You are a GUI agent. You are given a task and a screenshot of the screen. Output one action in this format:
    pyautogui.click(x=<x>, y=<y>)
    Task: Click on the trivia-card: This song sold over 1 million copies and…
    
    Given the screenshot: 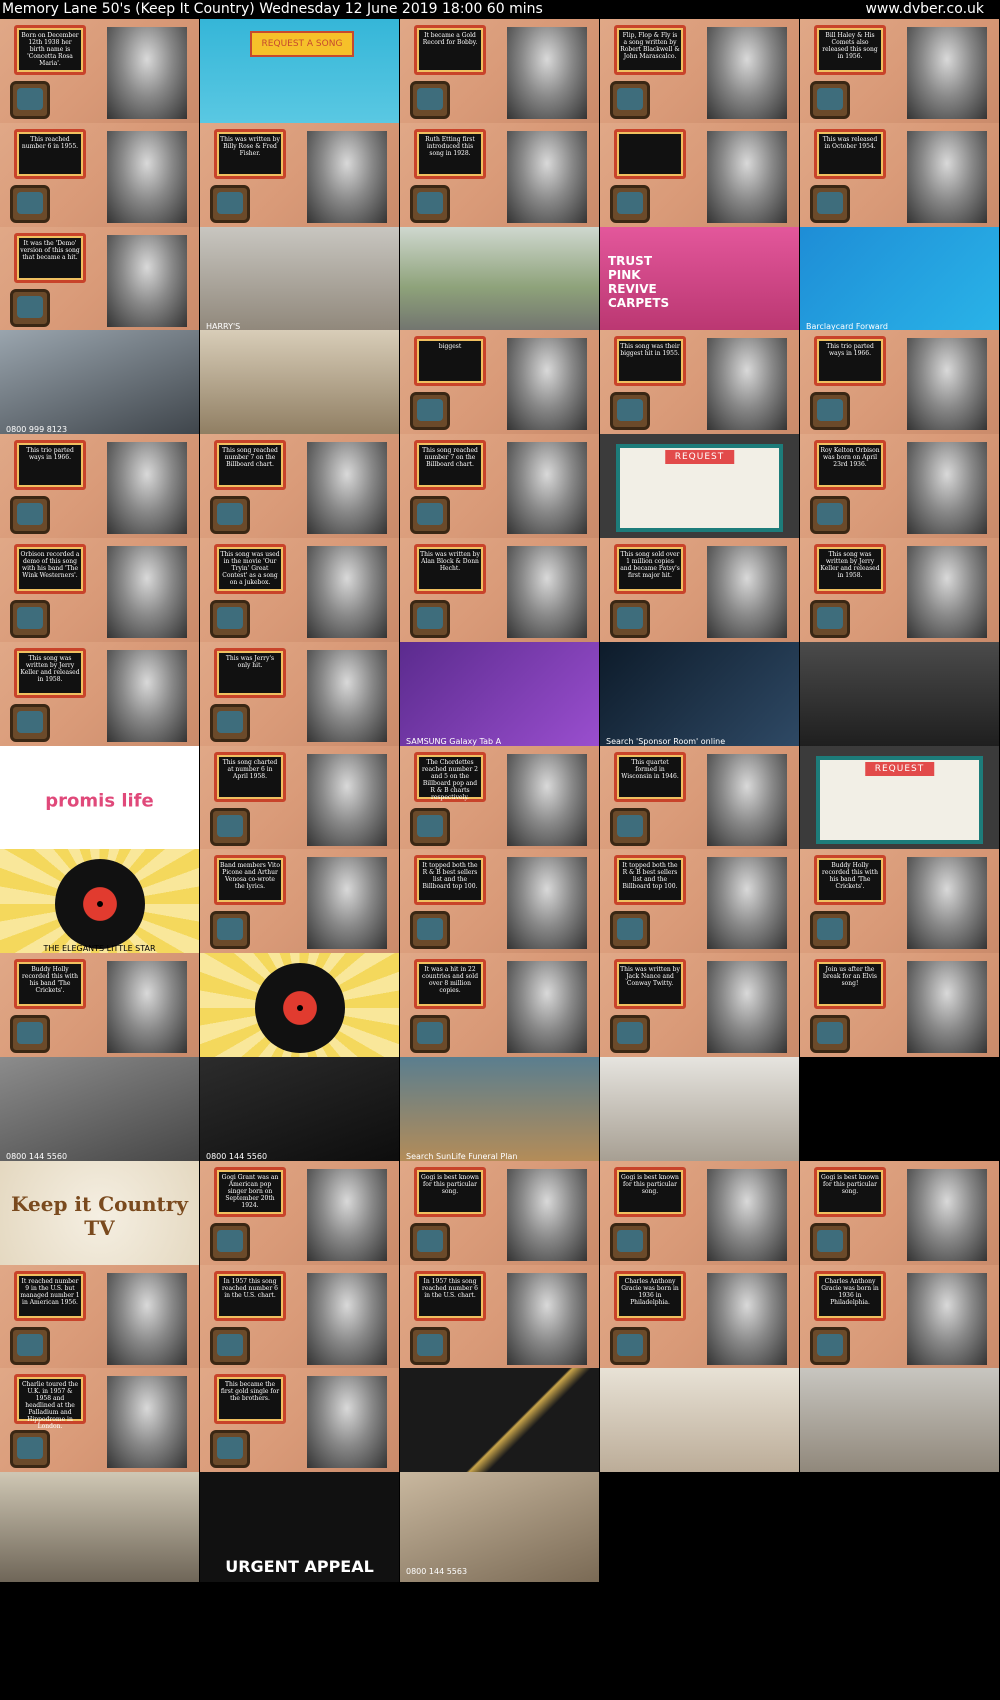 What is the action you would take?
    pyautogui.click(x=650, y=569)
    